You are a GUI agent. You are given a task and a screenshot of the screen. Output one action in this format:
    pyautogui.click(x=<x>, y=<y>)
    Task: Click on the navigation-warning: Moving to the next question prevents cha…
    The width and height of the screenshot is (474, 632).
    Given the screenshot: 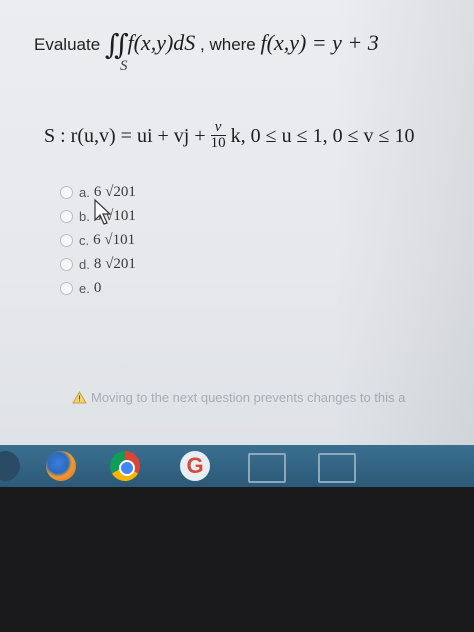 What is the action you would take?
    pyautogui.click(x=238, y=397)
    